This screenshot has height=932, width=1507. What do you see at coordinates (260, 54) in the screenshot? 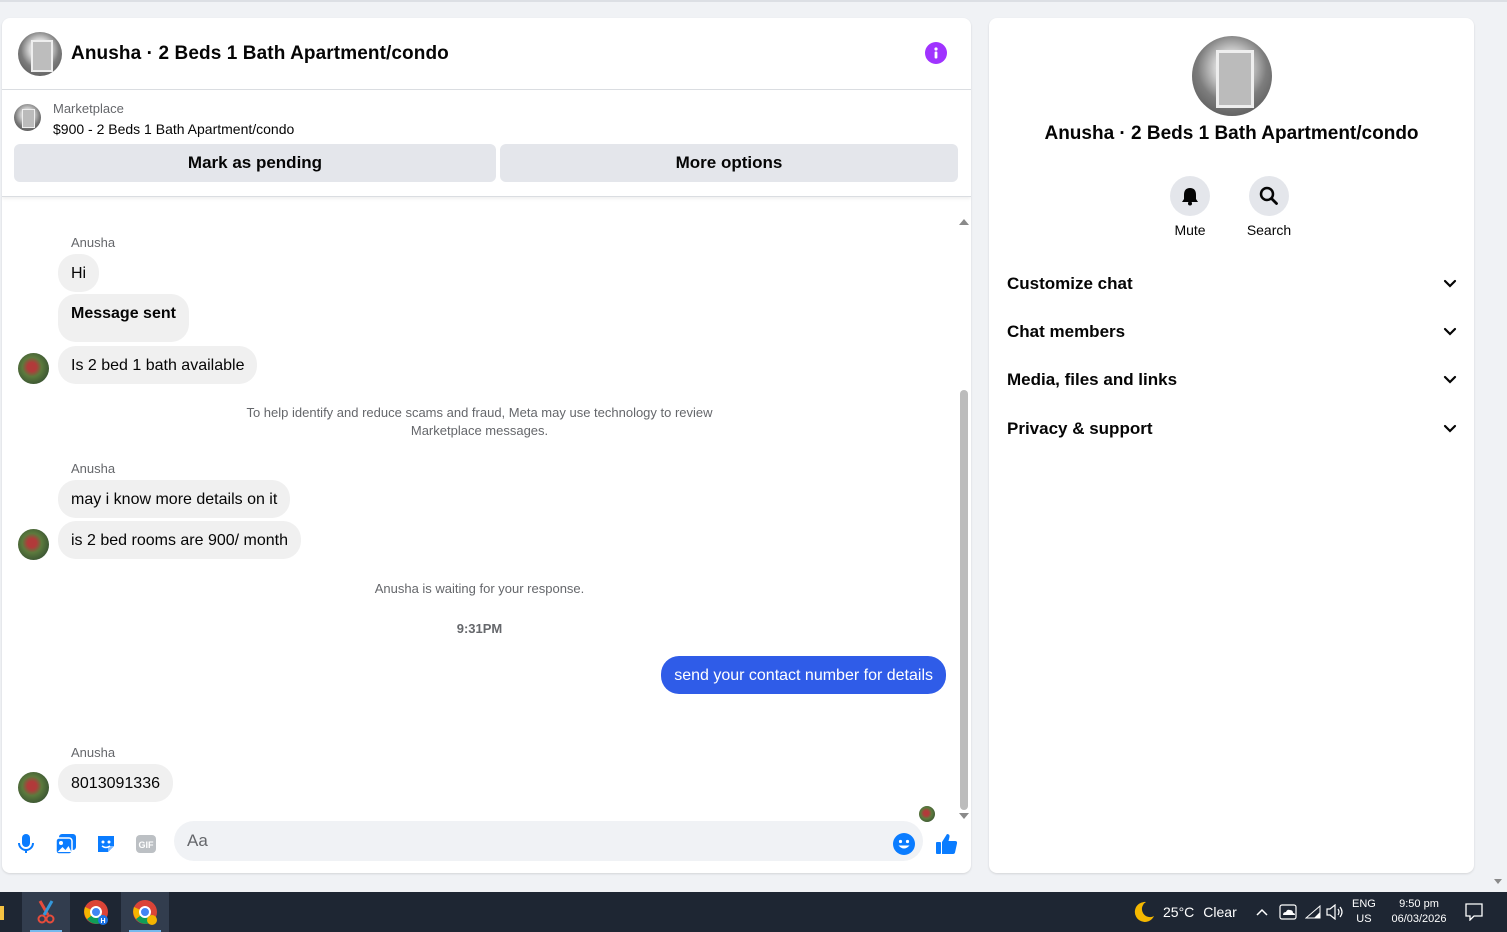
I see `conversation-title: Anusha · 2 Beds 1 Bath Apartment/condo` at bounding box center [260, 54].